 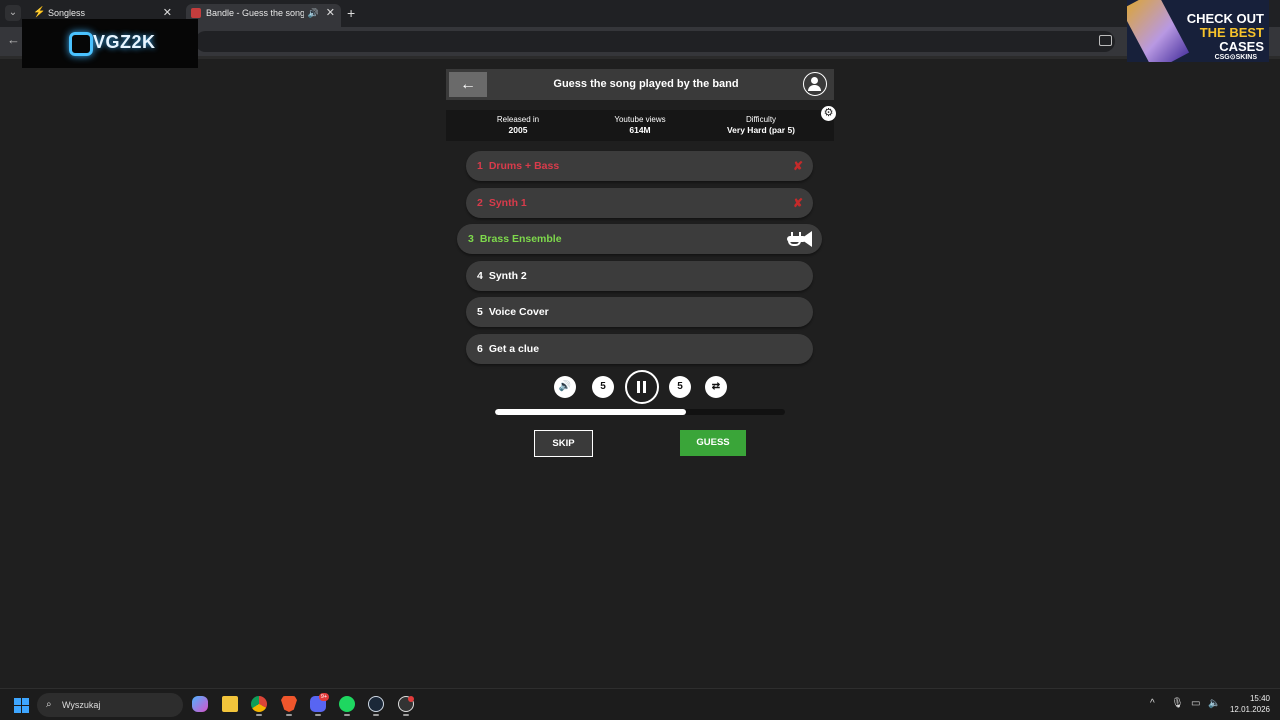 I want to click on guess-button: GUESS, so click(x=713, y=443).